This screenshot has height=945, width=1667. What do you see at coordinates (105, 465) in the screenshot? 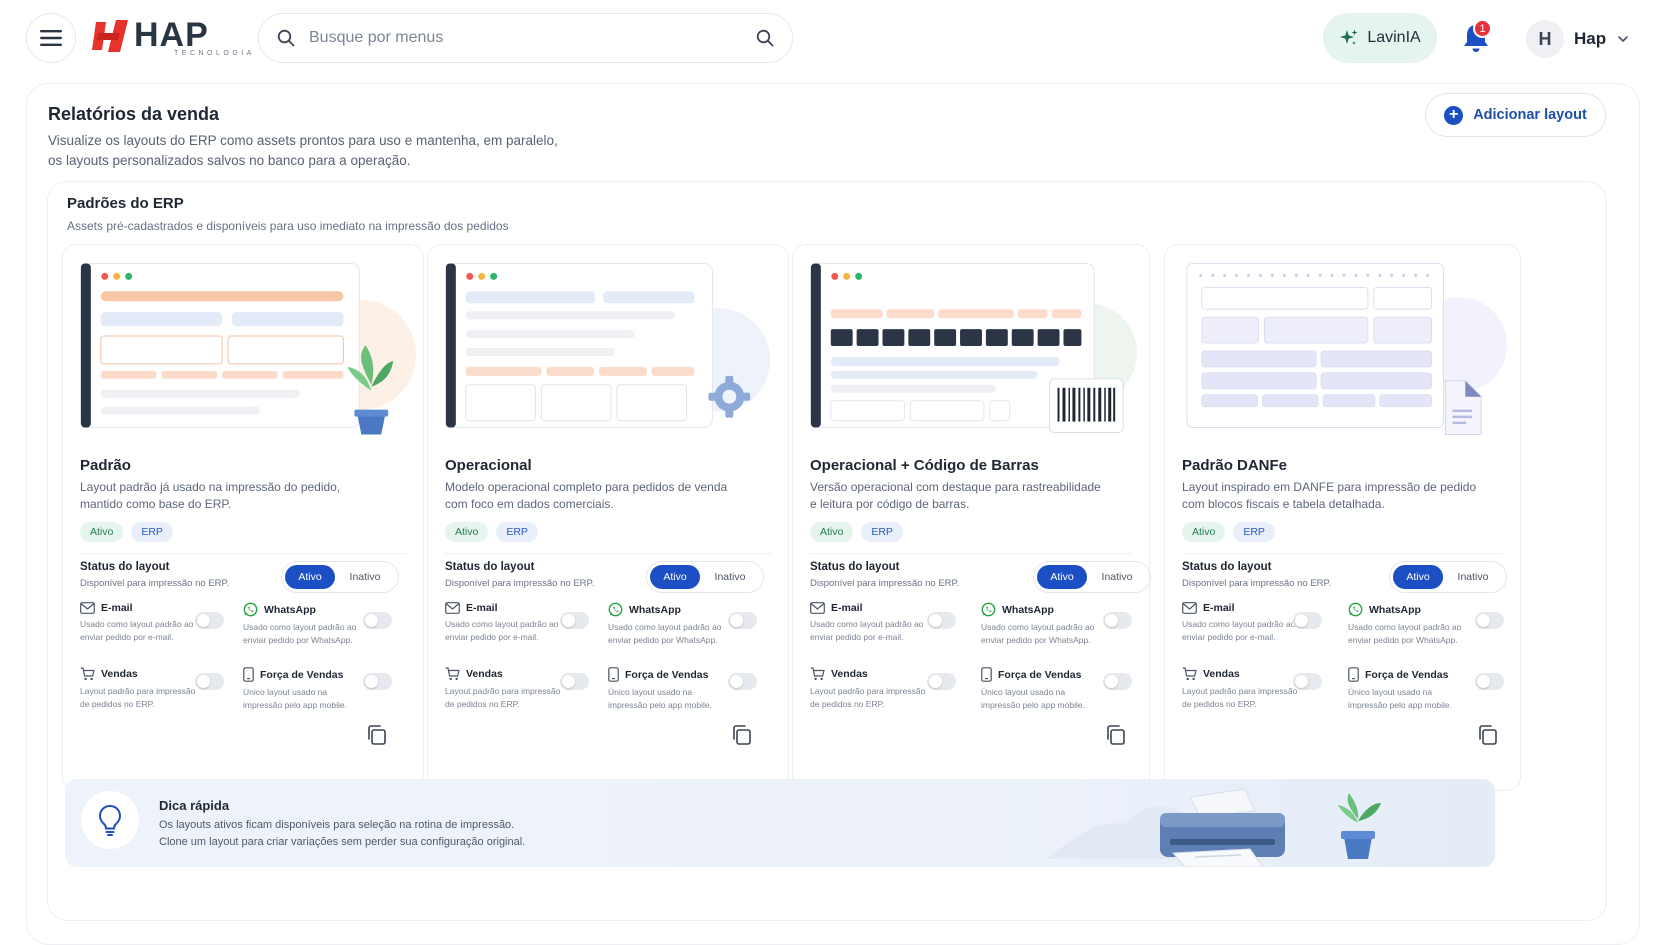
I see `card-title: Padrão` at bounding box center [105, 465].